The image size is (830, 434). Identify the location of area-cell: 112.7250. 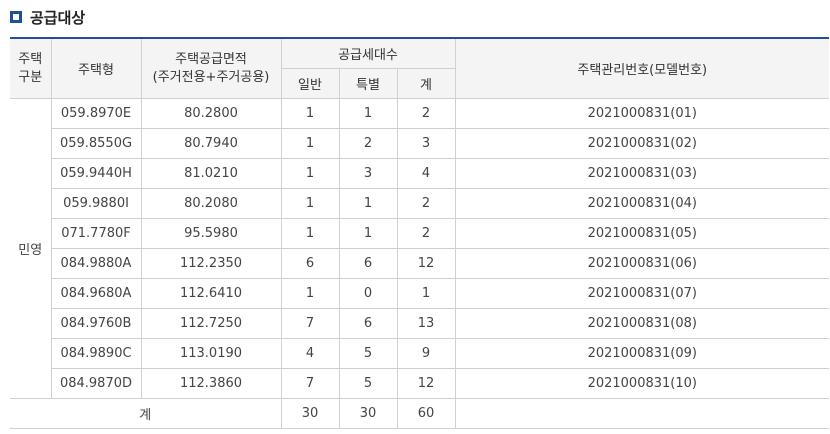
(211, 323).